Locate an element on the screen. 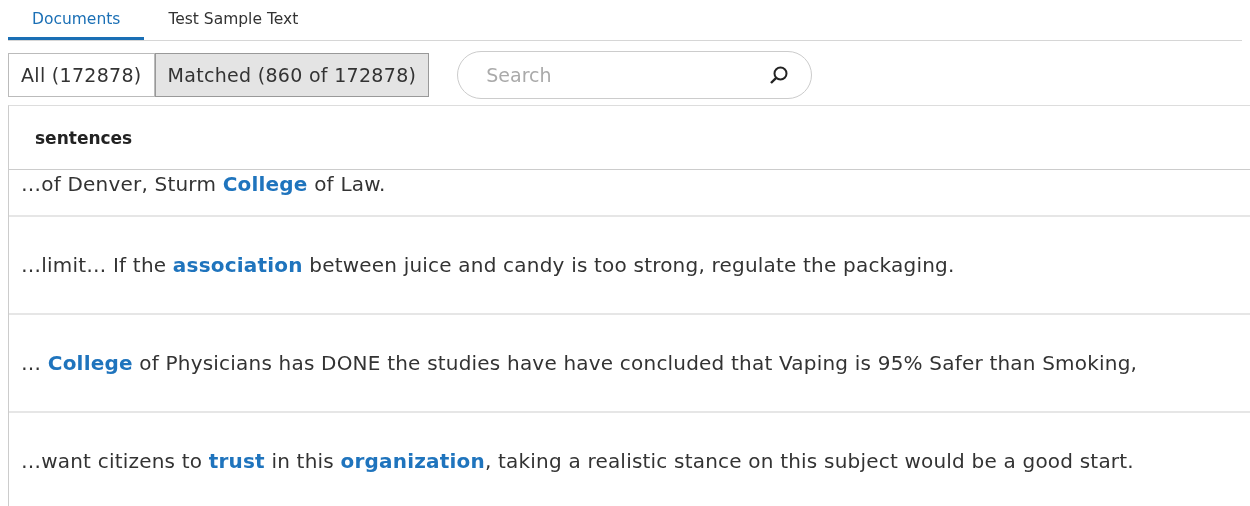 The width and height of the screenshot is (1250, 506). column-header: sentences is located at coordinates (83, 137).